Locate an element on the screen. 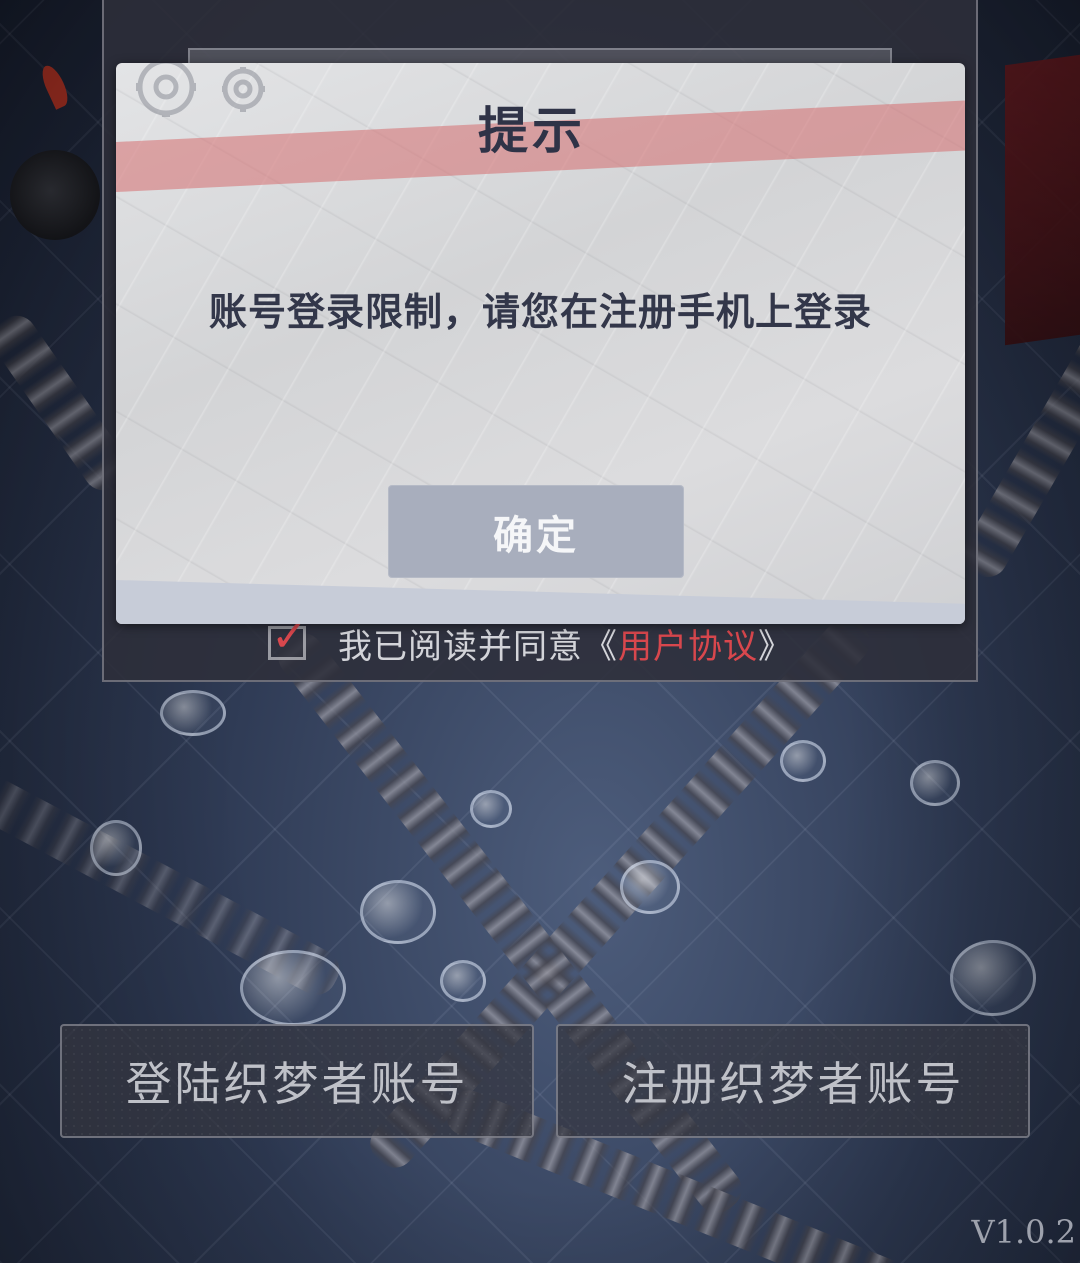  agreement-row: ✓ 我已阅读并同意《用户协议》 is located at coordinates (530, 641).